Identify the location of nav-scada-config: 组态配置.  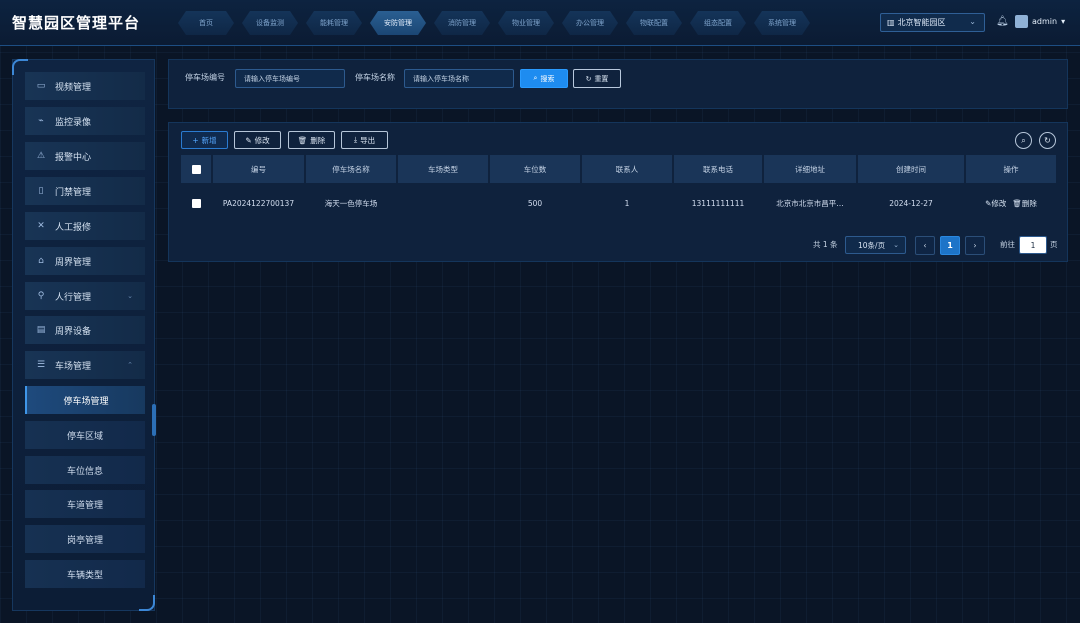
(718, 23).